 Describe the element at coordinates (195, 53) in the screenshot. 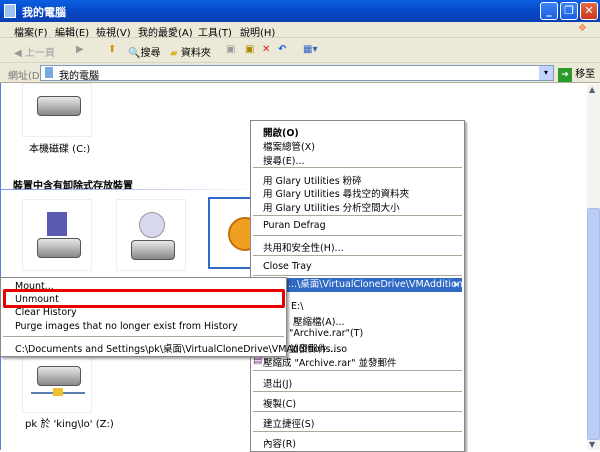

I see `folders-label: 資料夾` at that location.